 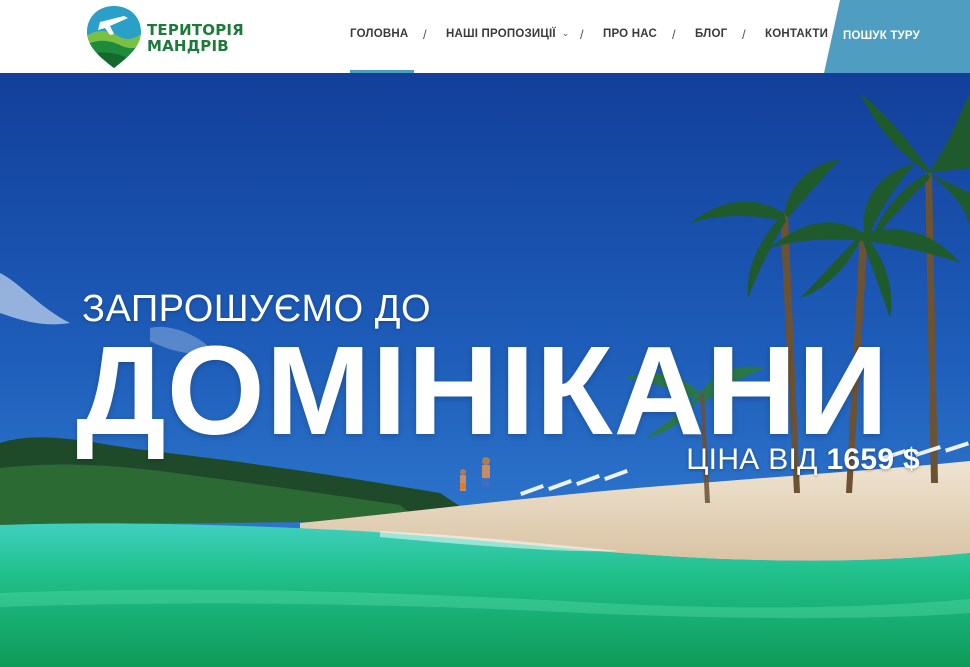 I want to click on logo-pin-icon, so click(x=114, y=37).